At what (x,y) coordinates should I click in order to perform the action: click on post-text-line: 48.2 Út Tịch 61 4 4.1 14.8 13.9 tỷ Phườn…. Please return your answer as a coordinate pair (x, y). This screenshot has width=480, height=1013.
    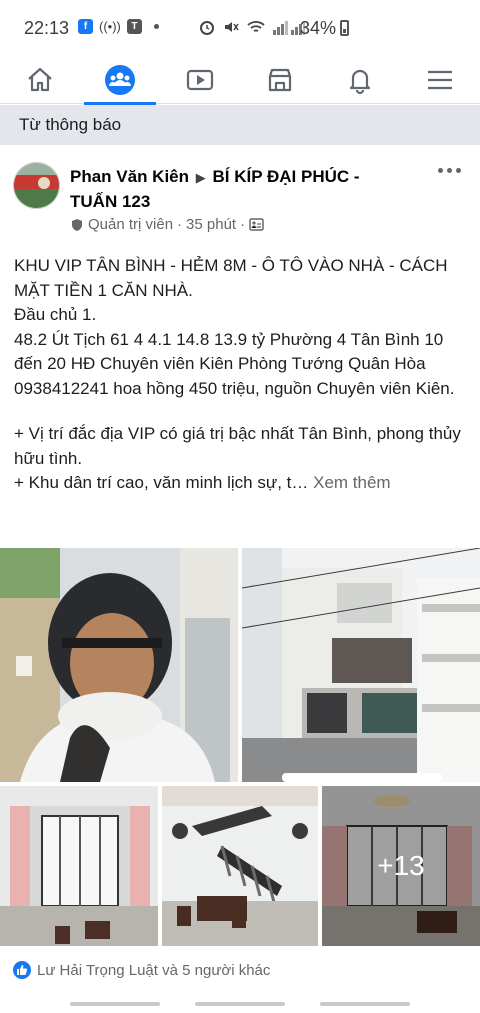
    Looking at the image, I should click on (234, 363).